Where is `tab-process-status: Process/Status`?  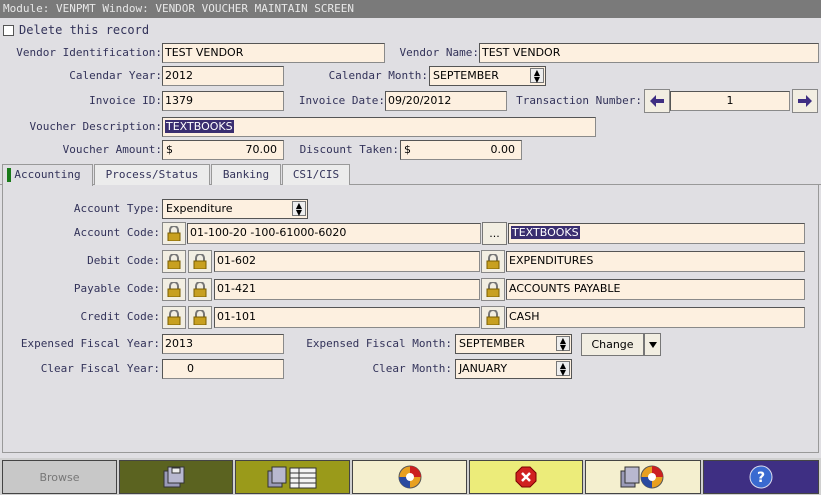 tab-process-status: Process/Status is located at coordinates (152, 174).